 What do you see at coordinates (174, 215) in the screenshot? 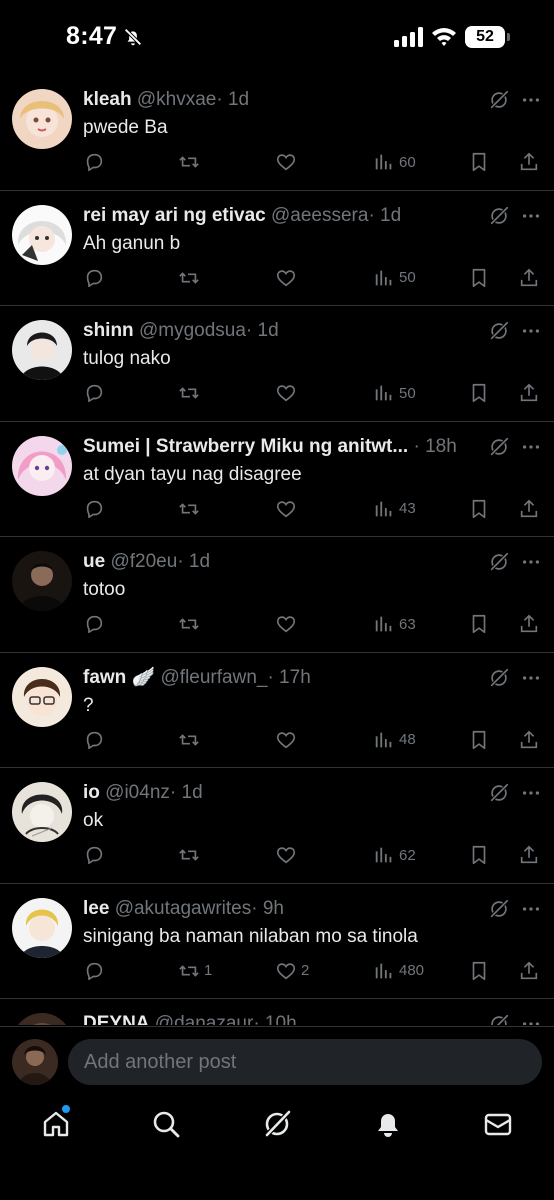
I see `display-name: rei may ari ng etivac` at bounding box center [174, 215].